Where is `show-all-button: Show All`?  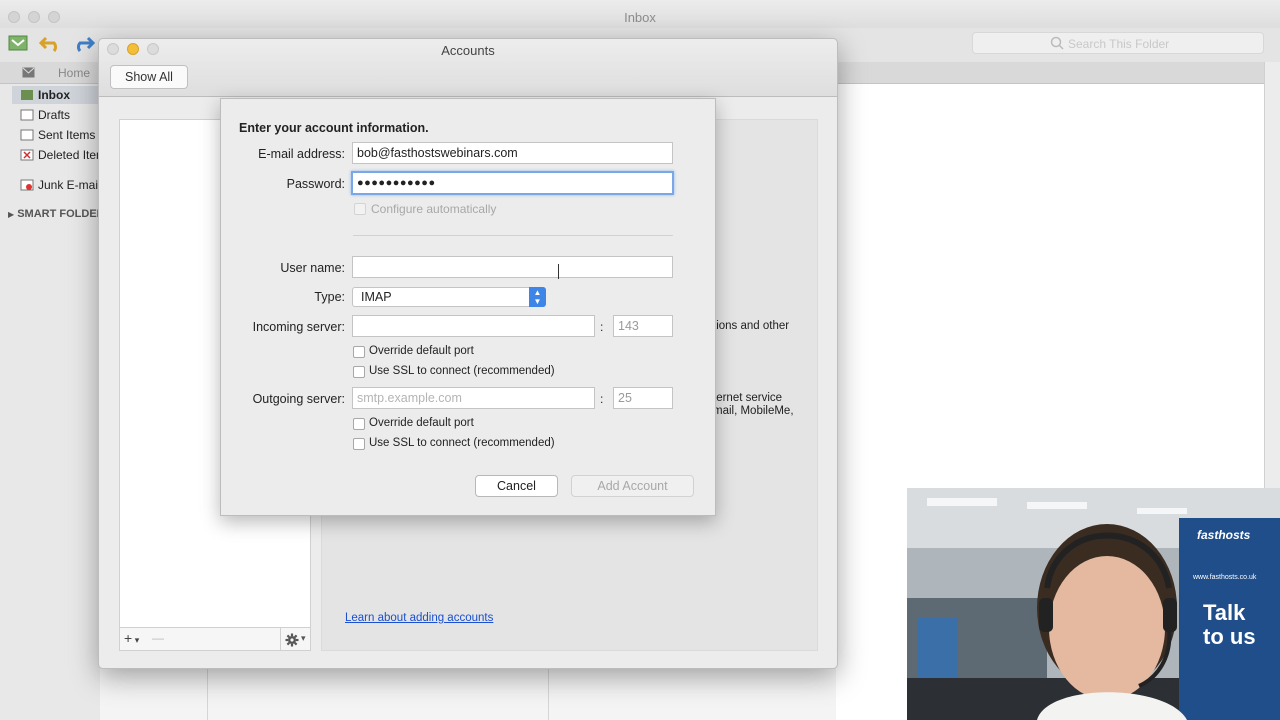
show-all-button: Show All is located at coordinates (149, 77).